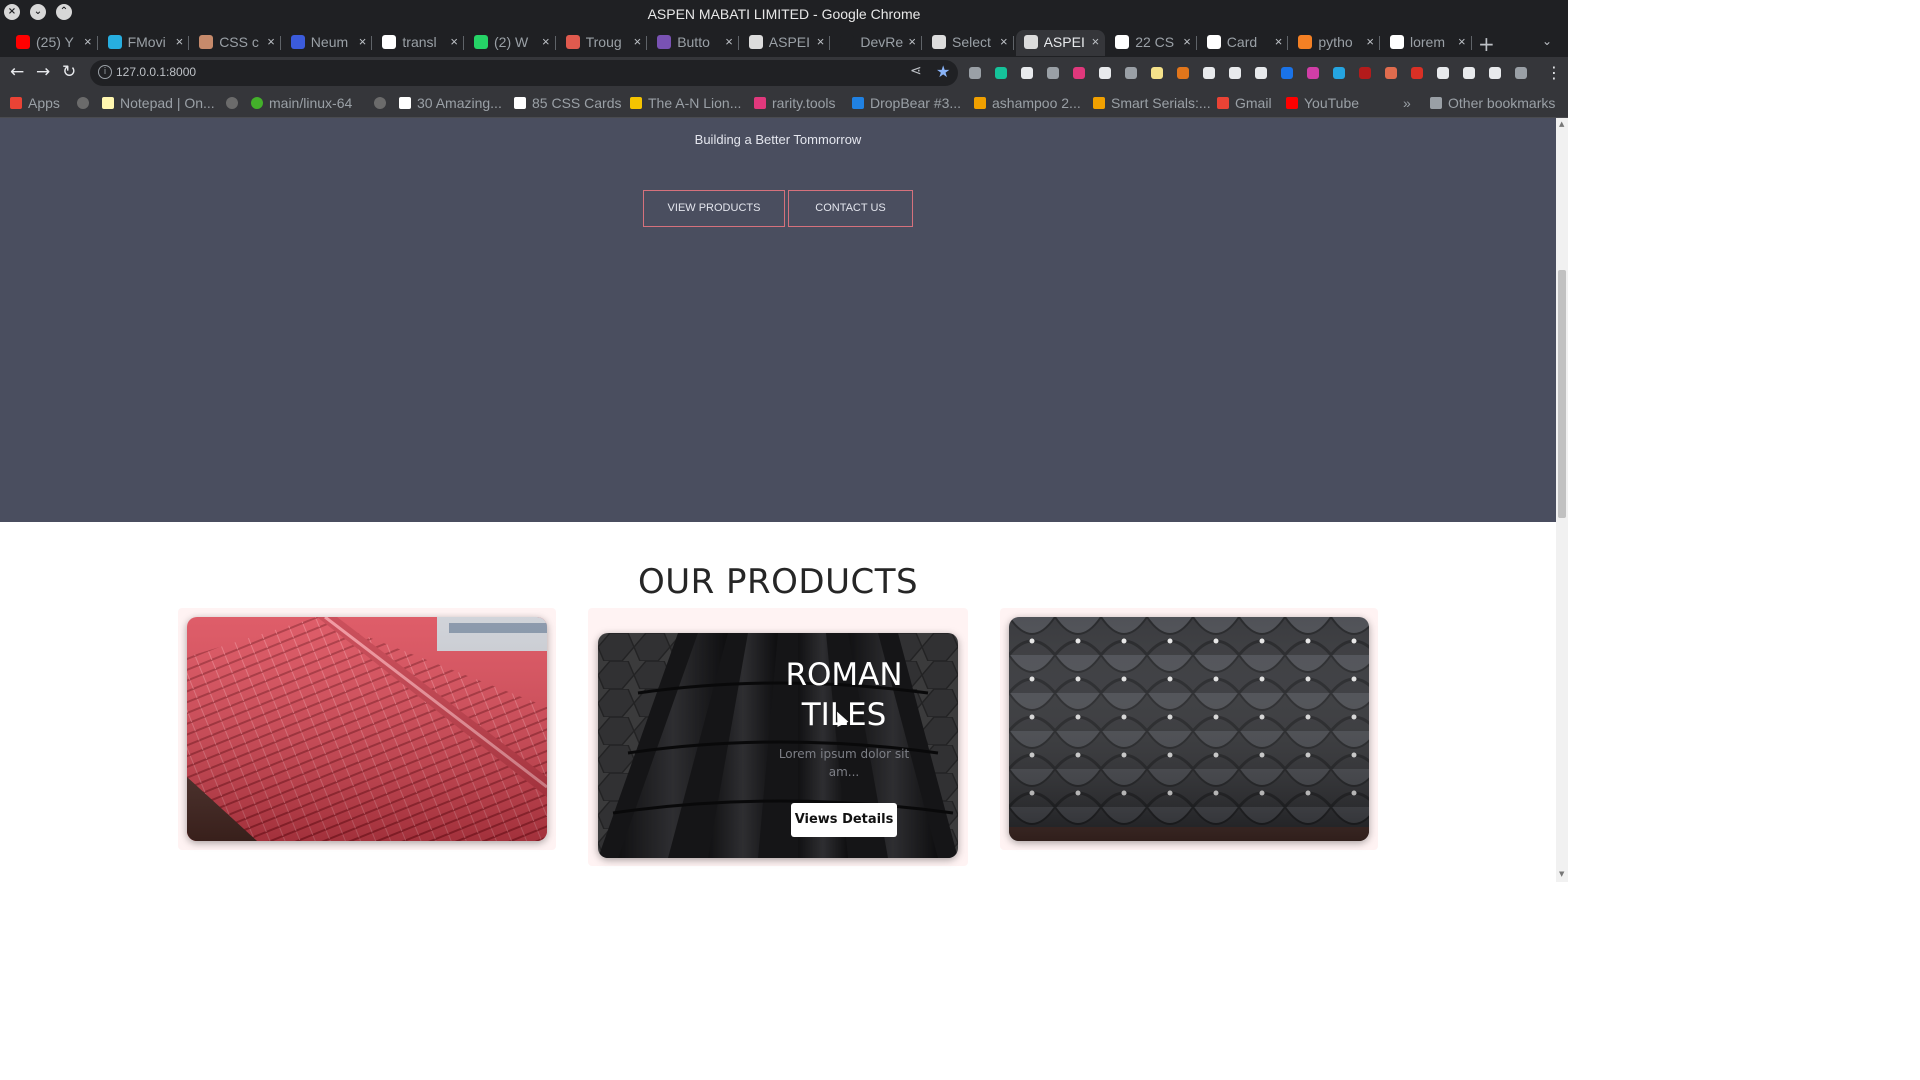  Describe the element at coordinates (603, 43) in the screenshot. I see `browser-tab: Troug ×` at that location.